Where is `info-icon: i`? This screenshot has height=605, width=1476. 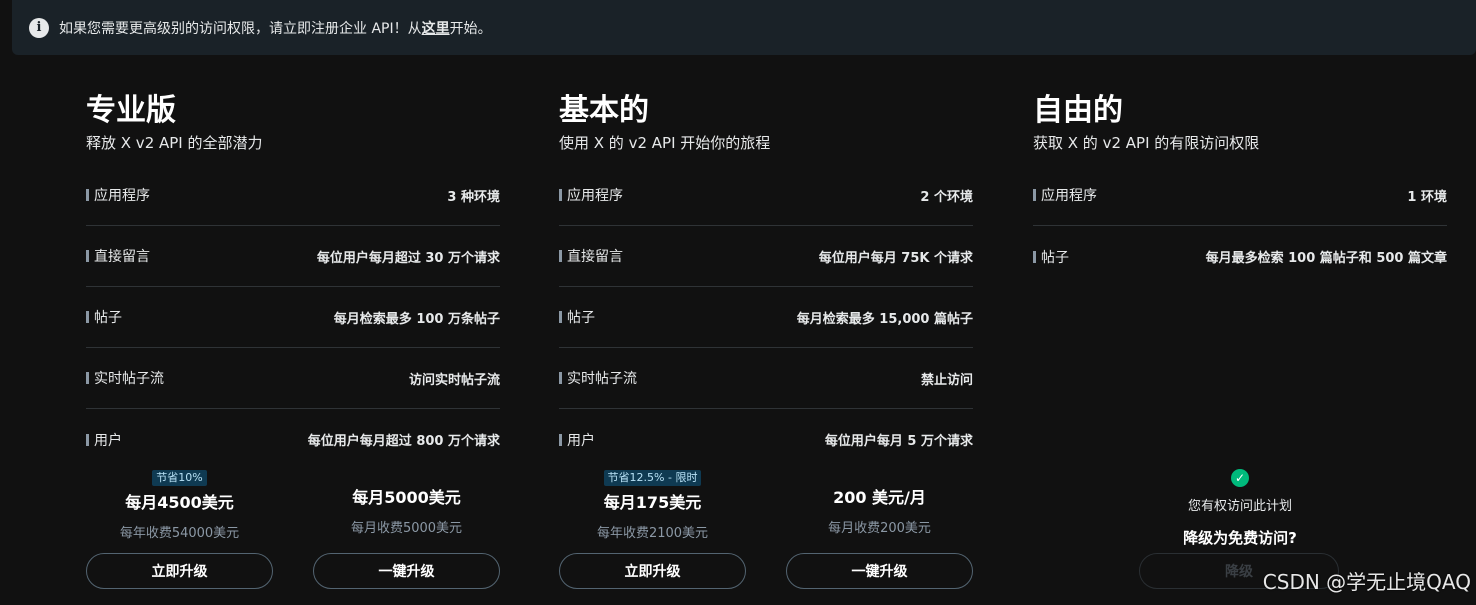 info-icon: i is located at coordinates (39, 27).